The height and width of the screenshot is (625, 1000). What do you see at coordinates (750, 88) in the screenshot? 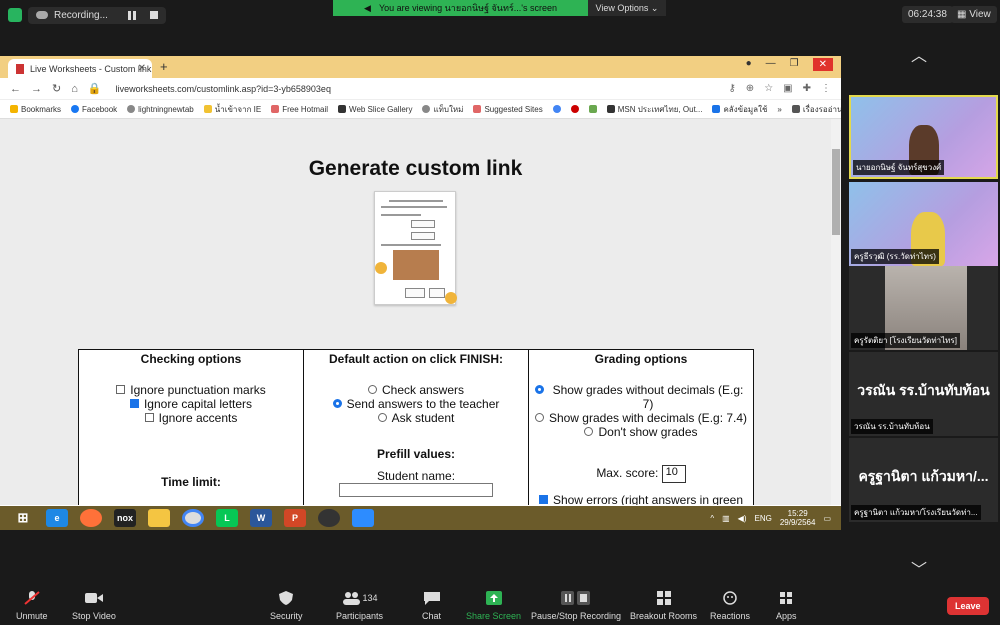
I see `zoom-icon: ⊕` at bounding box center [750, 88].